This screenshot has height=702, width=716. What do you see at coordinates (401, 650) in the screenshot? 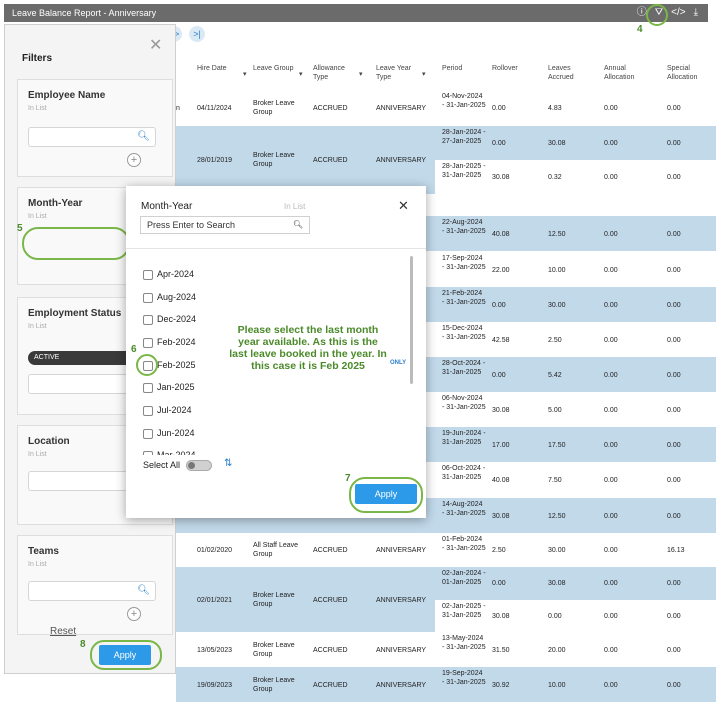
I see `leave-year-type-cell: ANNIVERSARY` at bounding box center [401, 650].